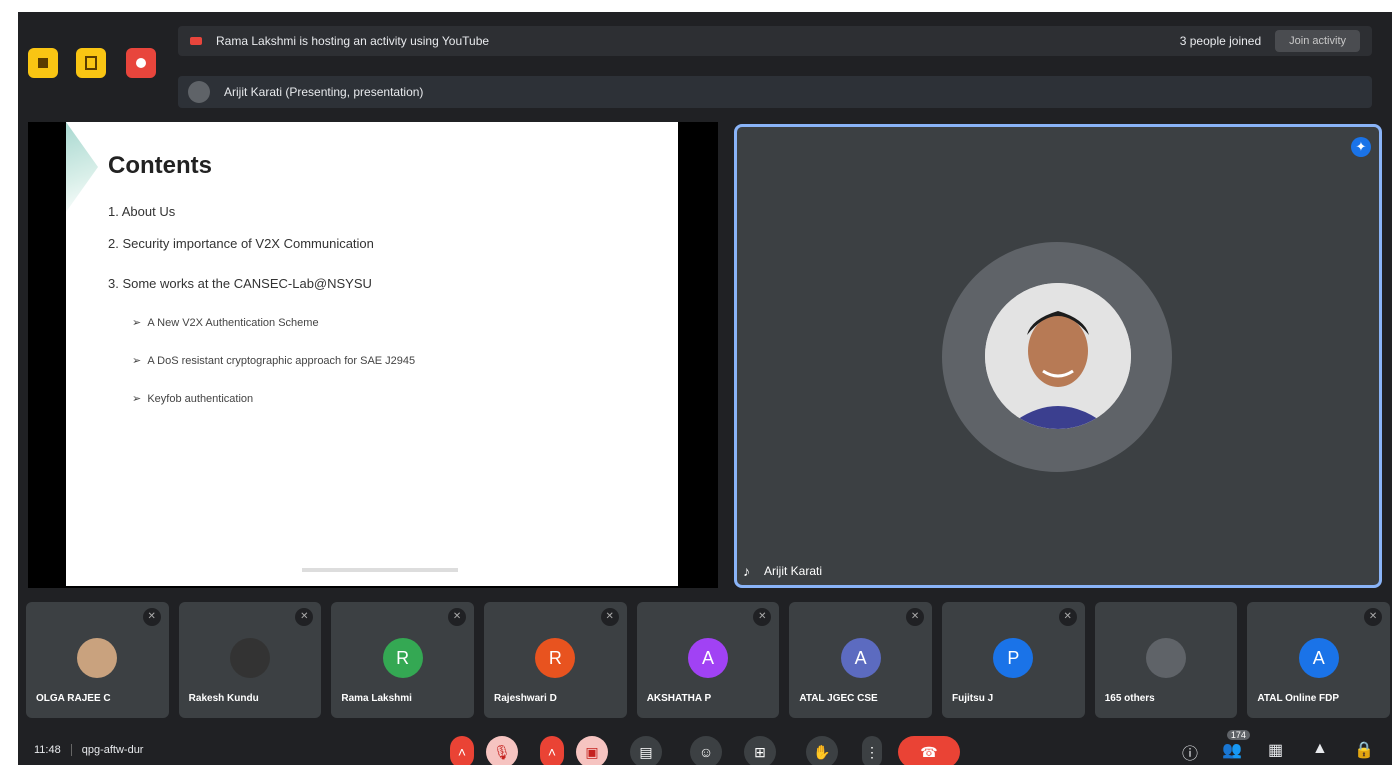  I want to click on mic-button: 🎙, so click(502, 750).